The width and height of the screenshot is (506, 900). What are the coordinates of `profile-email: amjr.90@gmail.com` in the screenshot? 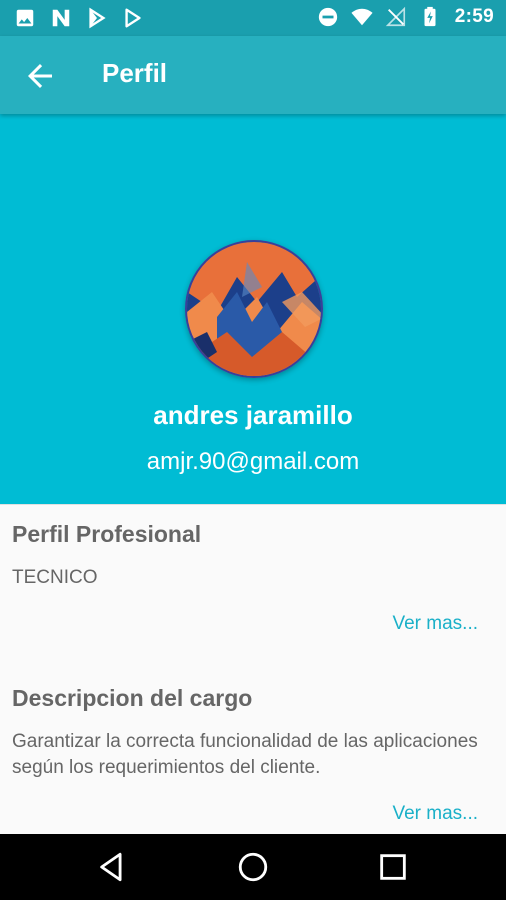 It's located at (253, 461).